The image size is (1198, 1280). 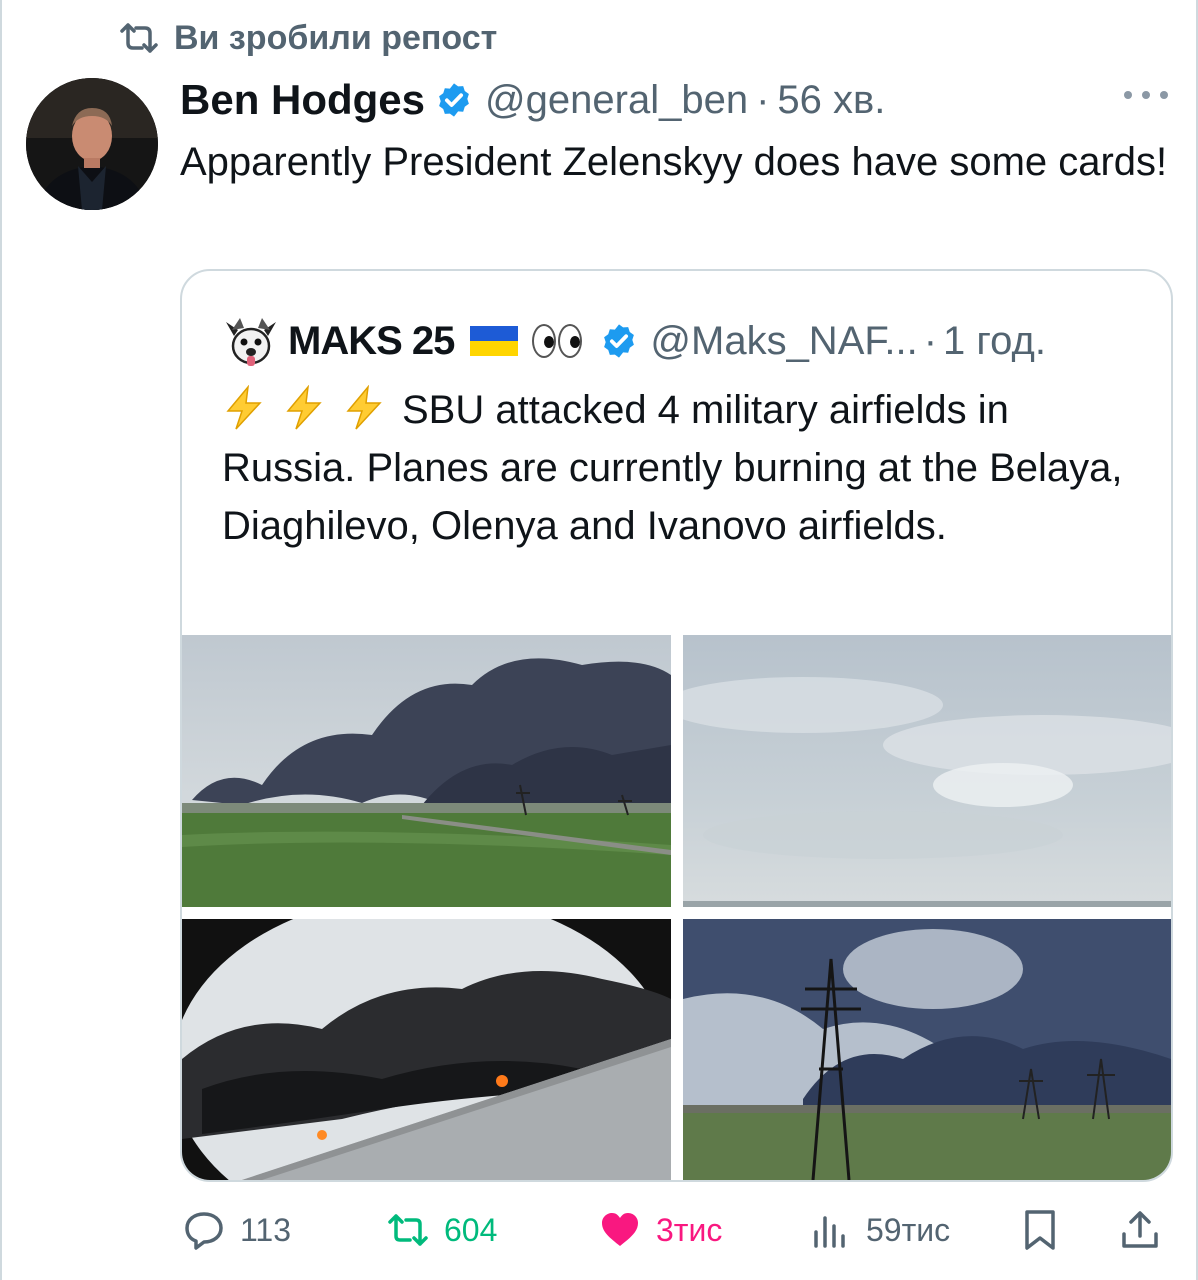 I want to click on frame-border-left, so click(x=1, y=640).